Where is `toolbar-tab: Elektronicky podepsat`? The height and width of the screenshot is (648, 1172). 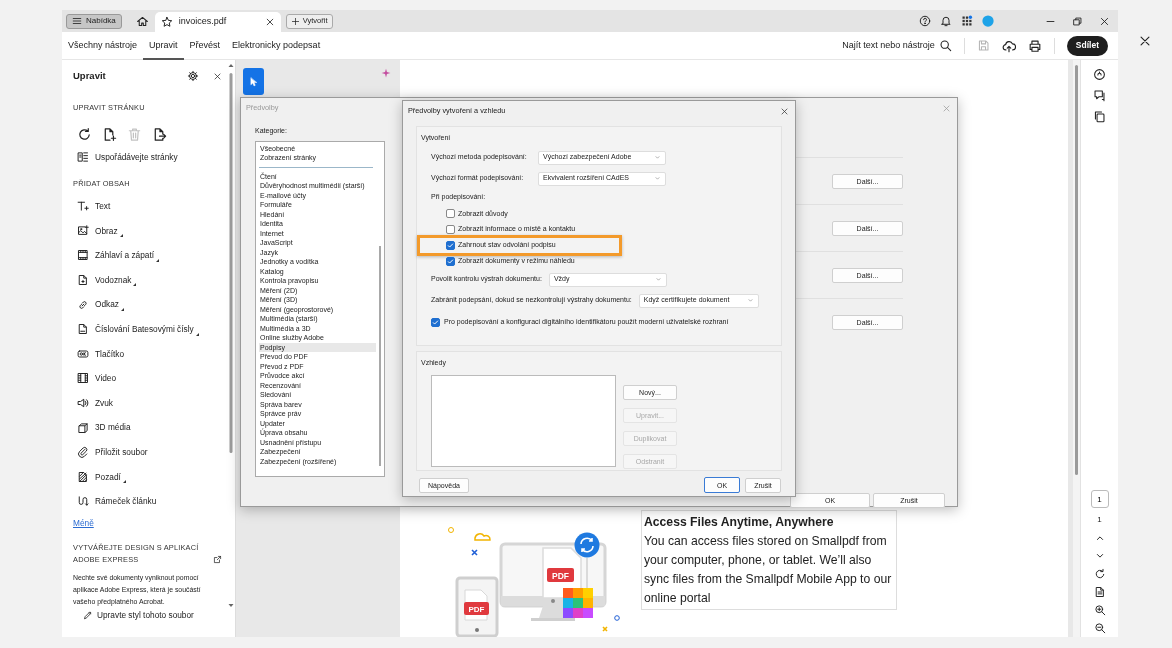
toolbar-tab: Elektronicky podepsat is located at coordinates (276, 45).